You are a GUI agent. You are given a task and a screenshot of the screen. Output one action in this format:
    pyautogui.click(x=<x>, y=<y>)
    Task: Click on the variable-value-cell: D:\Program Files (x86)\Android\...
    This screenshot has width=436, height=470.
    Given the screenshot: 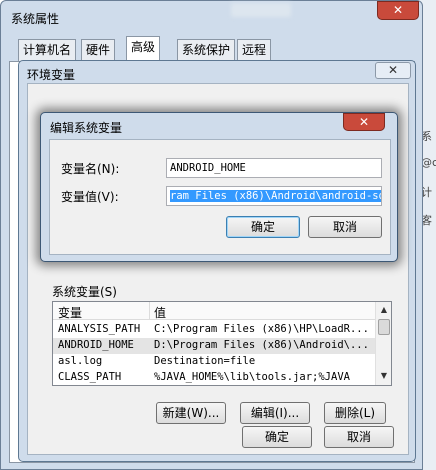 What is the action you would take?
    pyautogui.click(x=261, y=345)
    